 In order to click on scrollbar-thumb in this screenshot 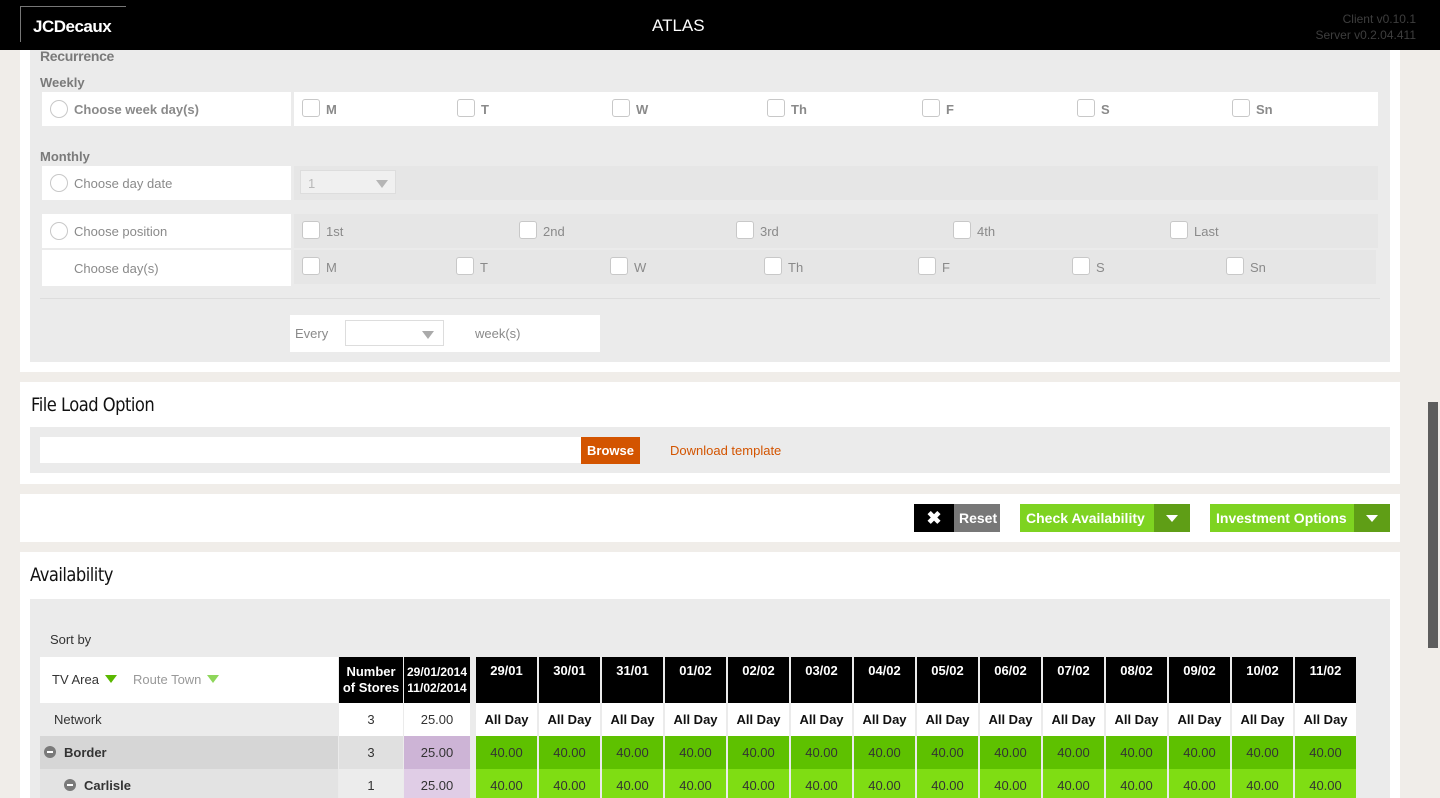, I will do `click(1433, 525)`.